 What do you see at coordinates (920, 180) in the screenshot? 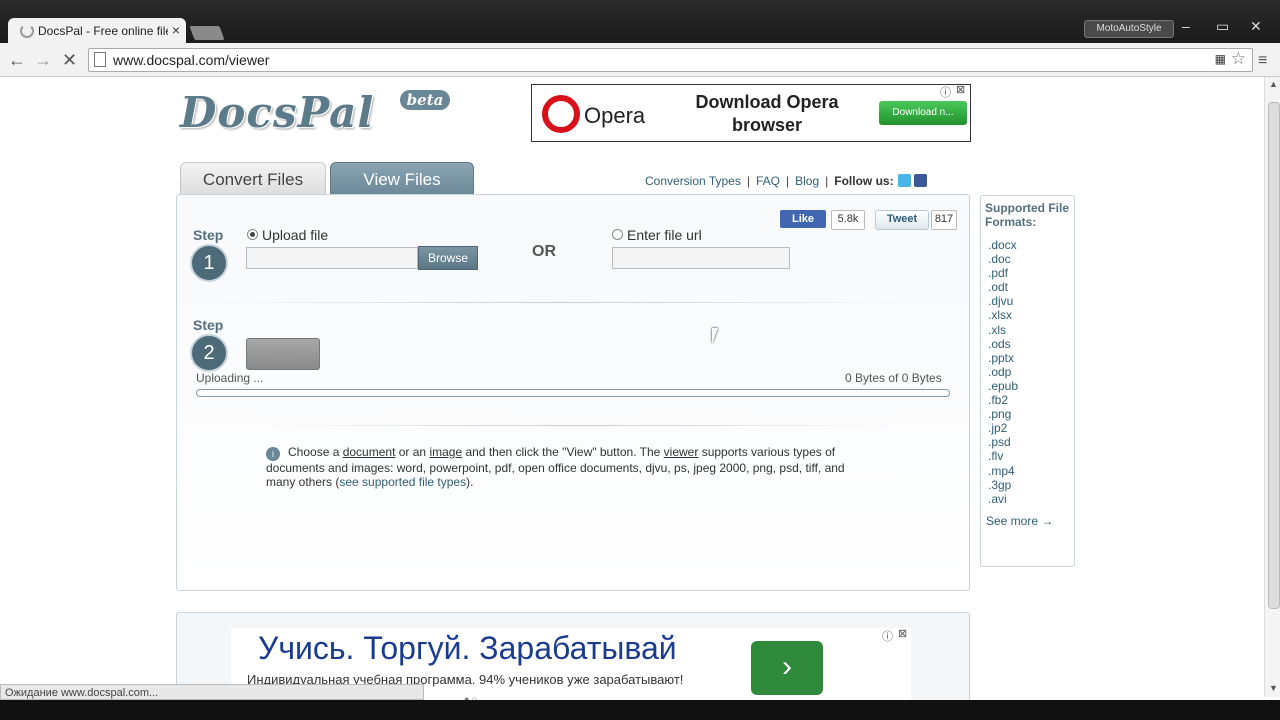
I see `facebook-icon` at bounding box center [920, 180].